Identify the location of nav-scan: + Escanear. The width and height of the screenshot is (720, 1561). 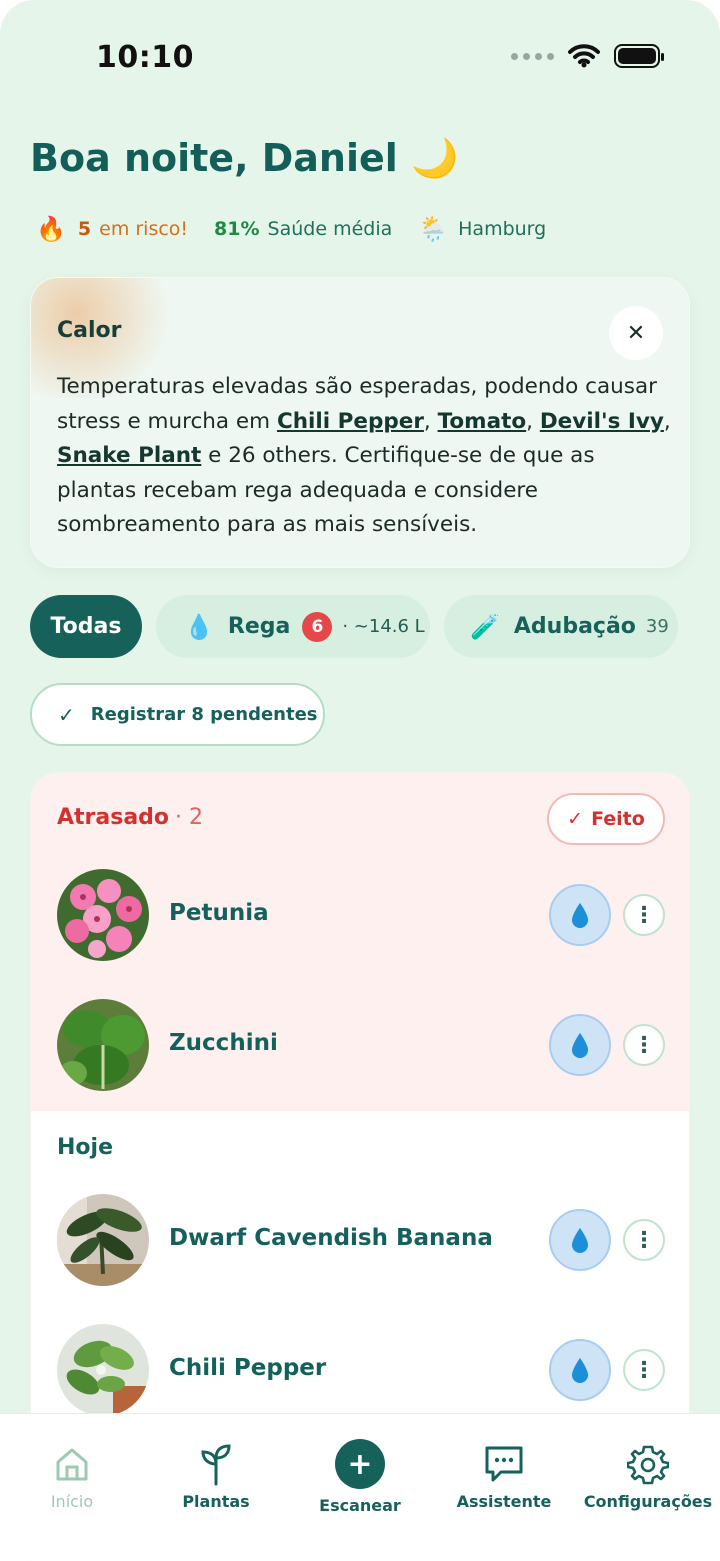
(360, 1476).